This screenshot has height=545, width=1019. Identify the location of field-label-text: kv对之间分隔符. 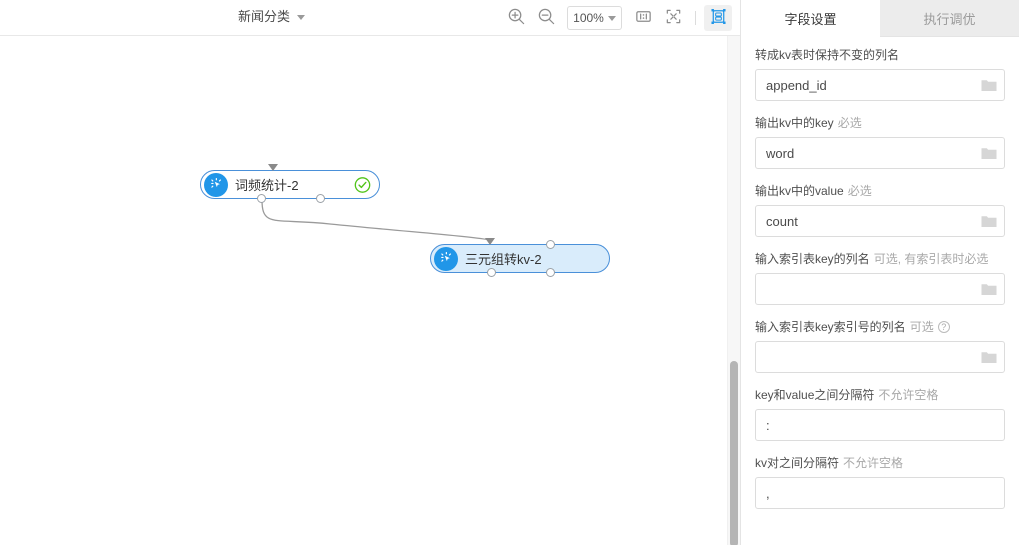
(797, 463).